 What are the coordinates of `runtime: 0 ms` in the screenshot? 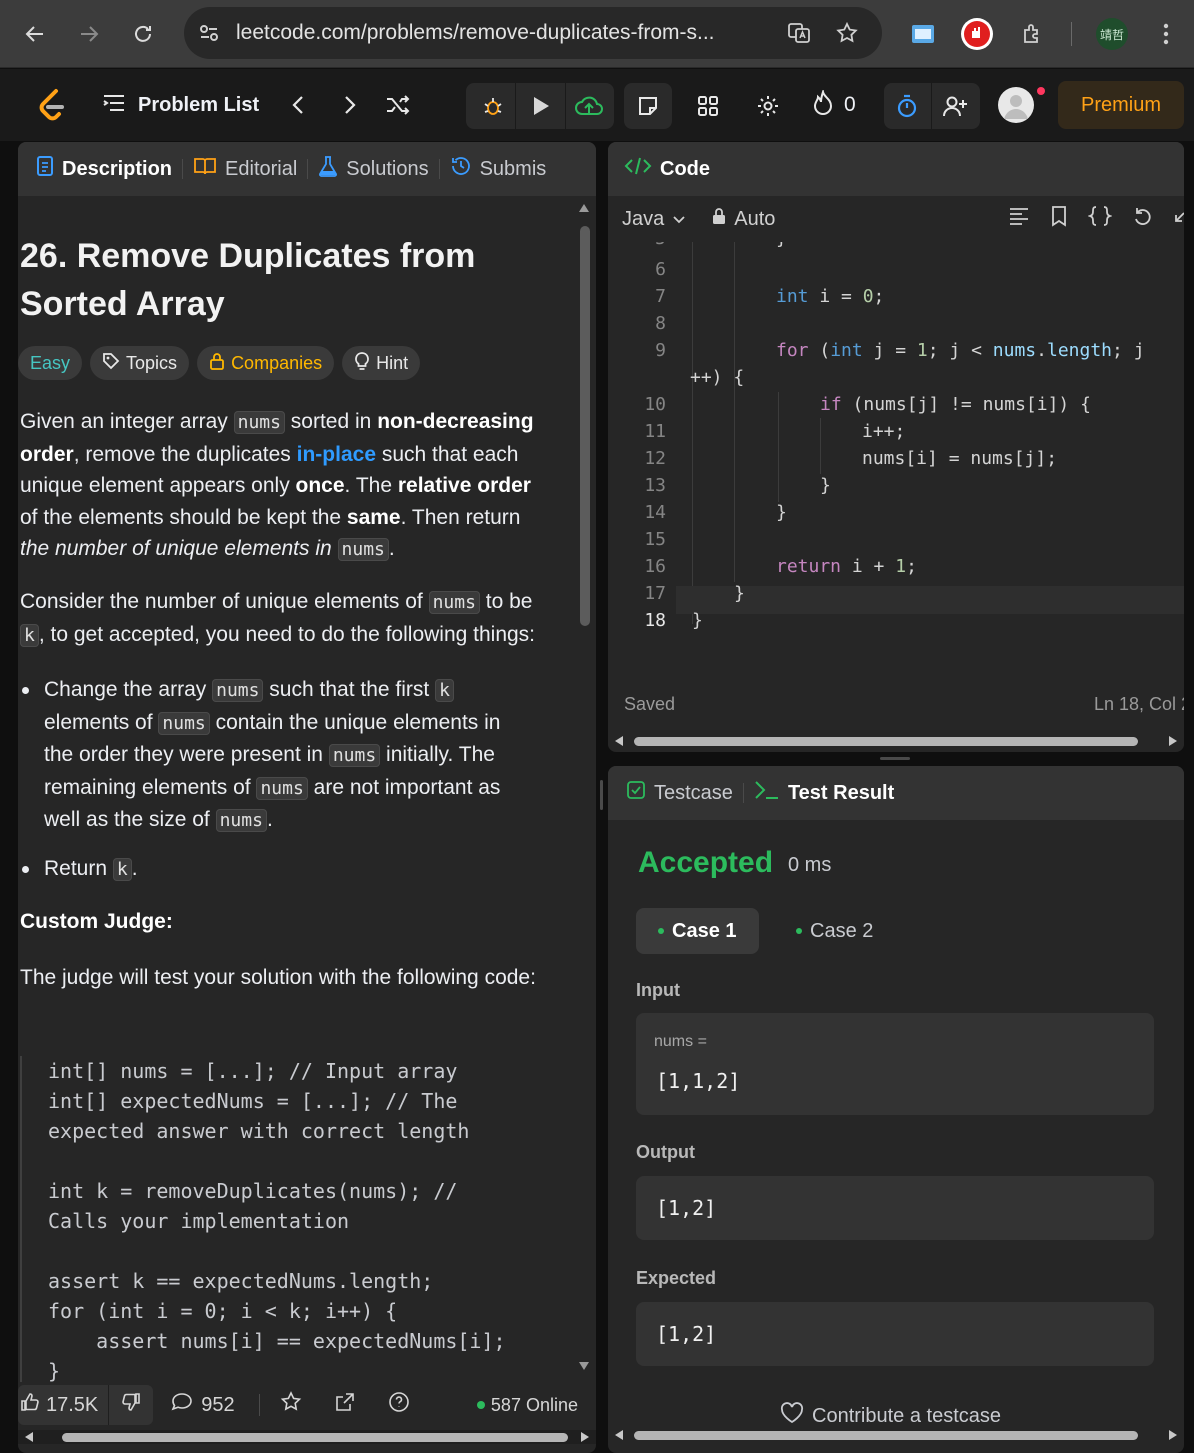 It's located at (810, 865).